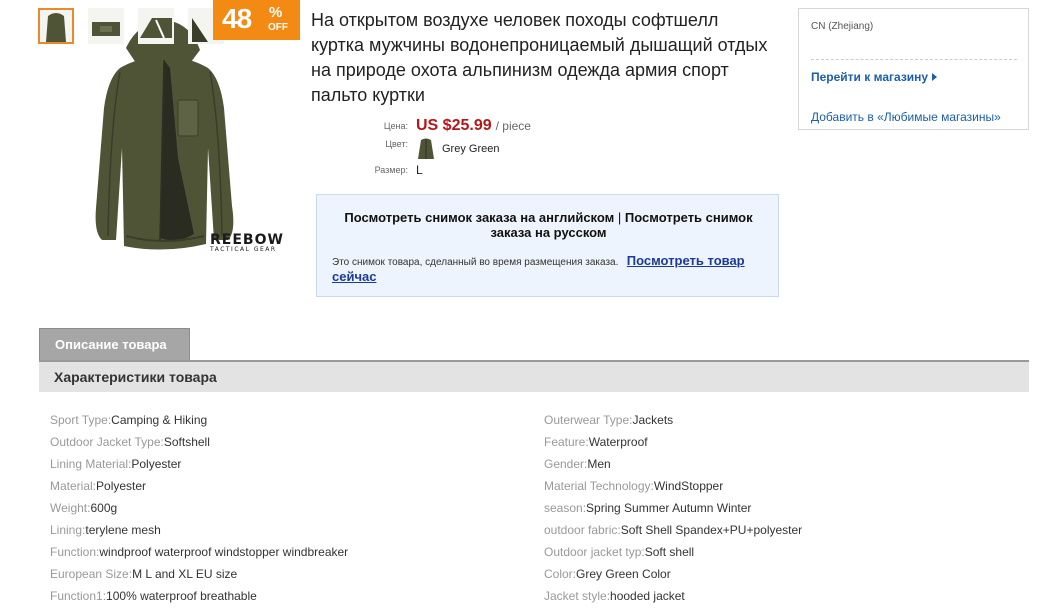 The width and height of the screenshot is (1050, 610). Describe the element at coordinates (566, 464) in the screenshot. I see `spec-key: Gender:` at that location.